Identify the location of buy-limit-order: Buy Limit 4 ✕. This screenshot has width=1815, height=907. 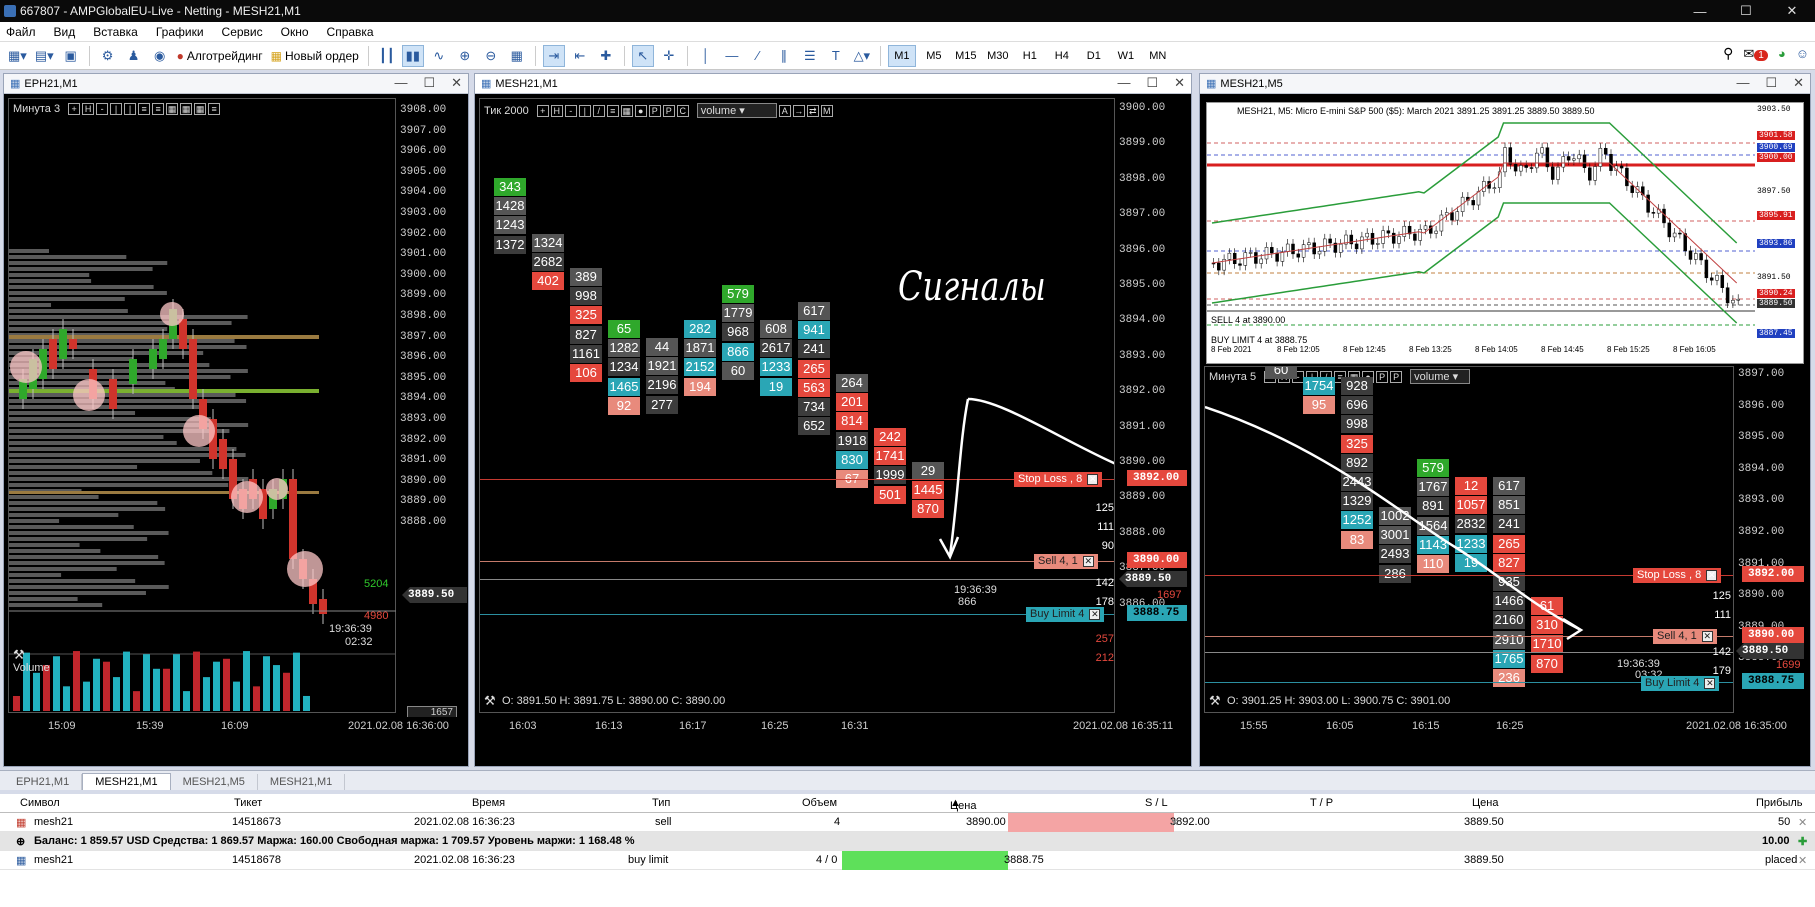
(1065, 614).